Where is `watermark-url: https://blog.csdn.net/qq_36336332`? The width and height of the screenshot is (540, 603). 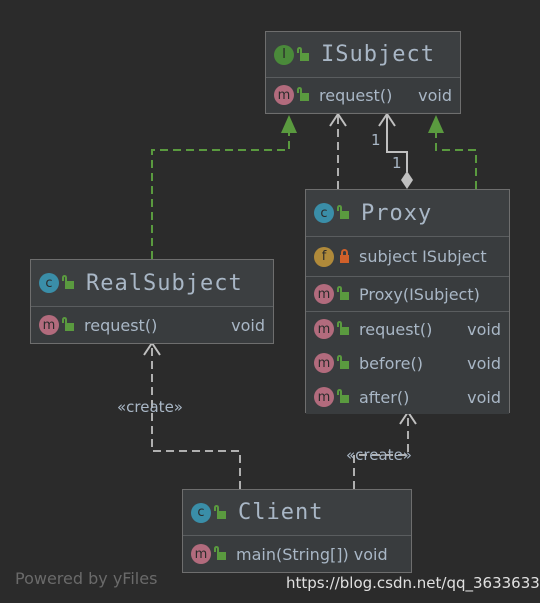
watermark-url: https://blog.csdn.net/qq_36336332 is located at coordinates (413, 583).